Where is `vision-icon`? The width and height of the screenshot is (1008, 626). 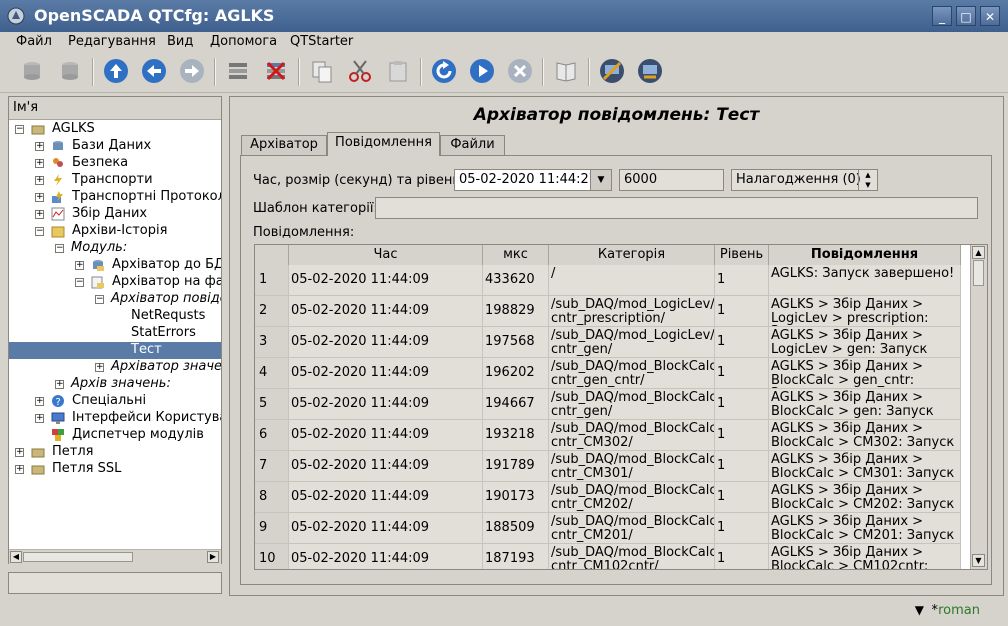 vision-icon is located at coordinates (612, 71).